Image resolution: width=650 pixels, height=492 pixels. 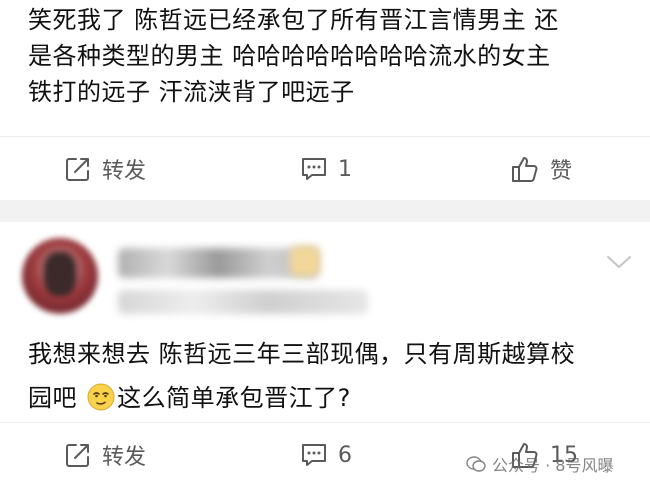 I want to click on comment-text-line: 园吧 这么简单承包晋江了?, so click(x=333, y=398).